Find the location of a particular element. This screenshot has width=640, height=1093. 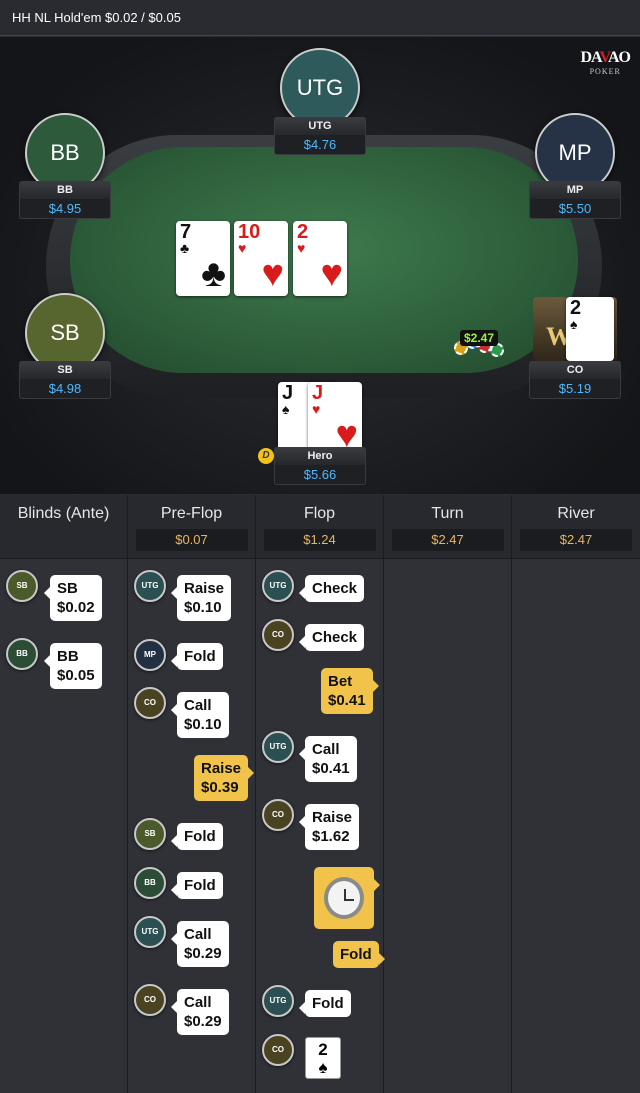

player-badge-mp: MP is located at coordinates (150, 655).